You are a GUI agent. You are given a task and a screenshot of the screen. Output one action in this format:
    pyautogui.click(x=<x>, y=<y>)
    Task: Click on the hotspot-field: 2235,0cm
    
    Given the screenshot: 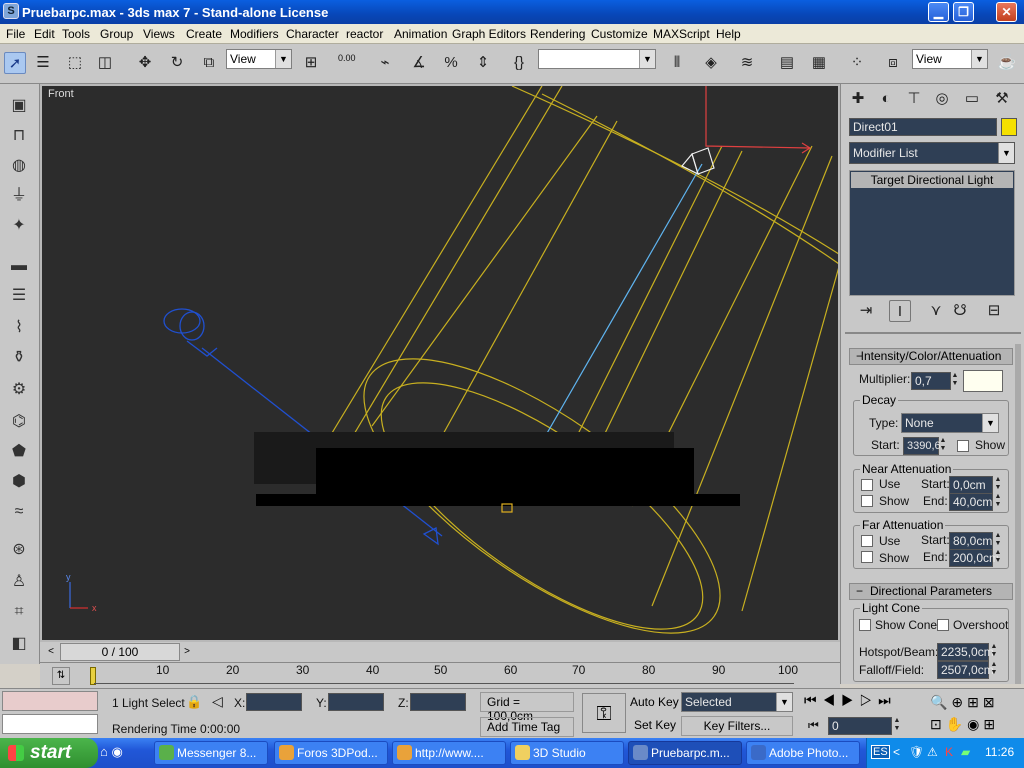 What is the action you would take?
    pyautogui.click(x=965, y=652)
    